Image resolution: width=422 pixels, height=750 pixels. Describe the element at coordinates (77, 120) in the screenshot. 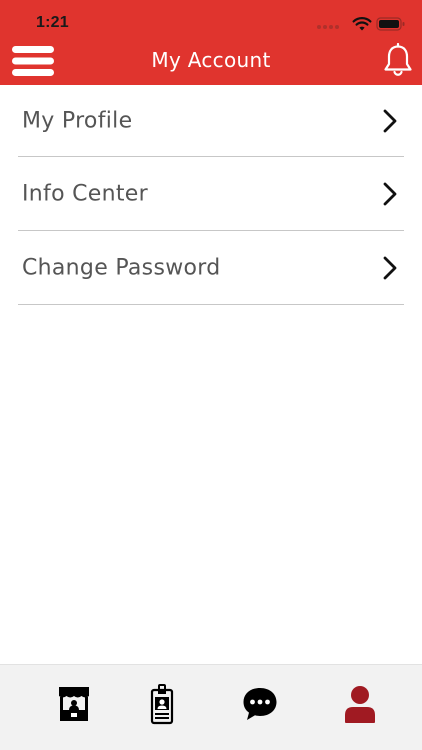

I see `menu-item-label: My Profile` at that location.